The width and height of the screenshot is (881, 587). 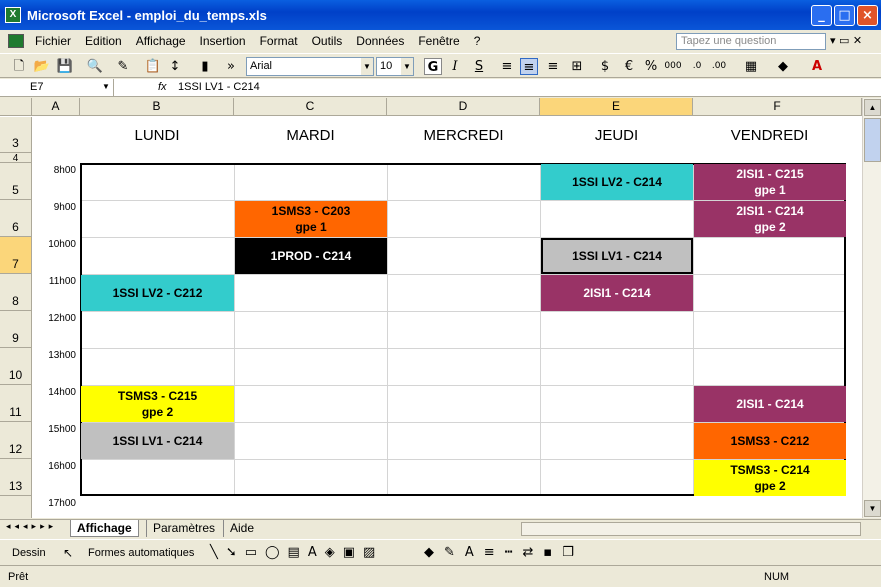 I want to click on autoshapes-menu: Formes automatiques, so click(x=141, y=553).